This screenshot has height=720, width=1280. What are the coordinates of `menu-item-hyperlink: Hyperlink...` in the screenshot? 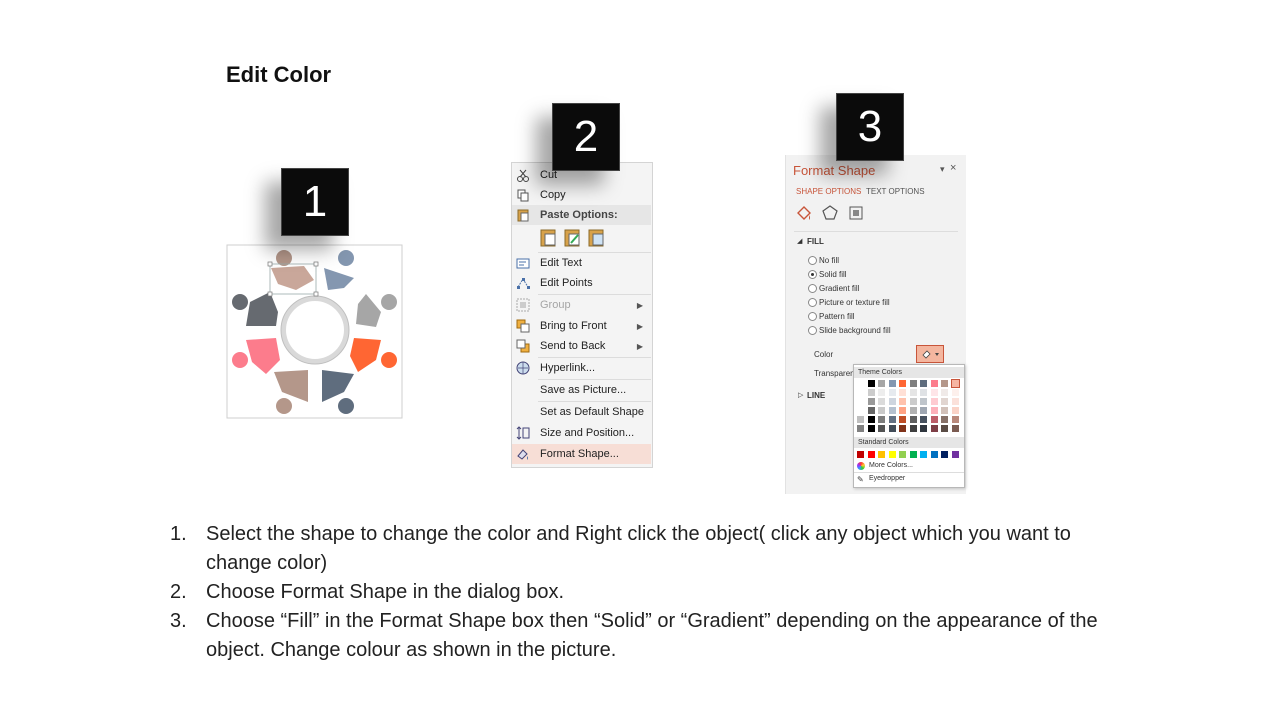 It's located at (581, 368).